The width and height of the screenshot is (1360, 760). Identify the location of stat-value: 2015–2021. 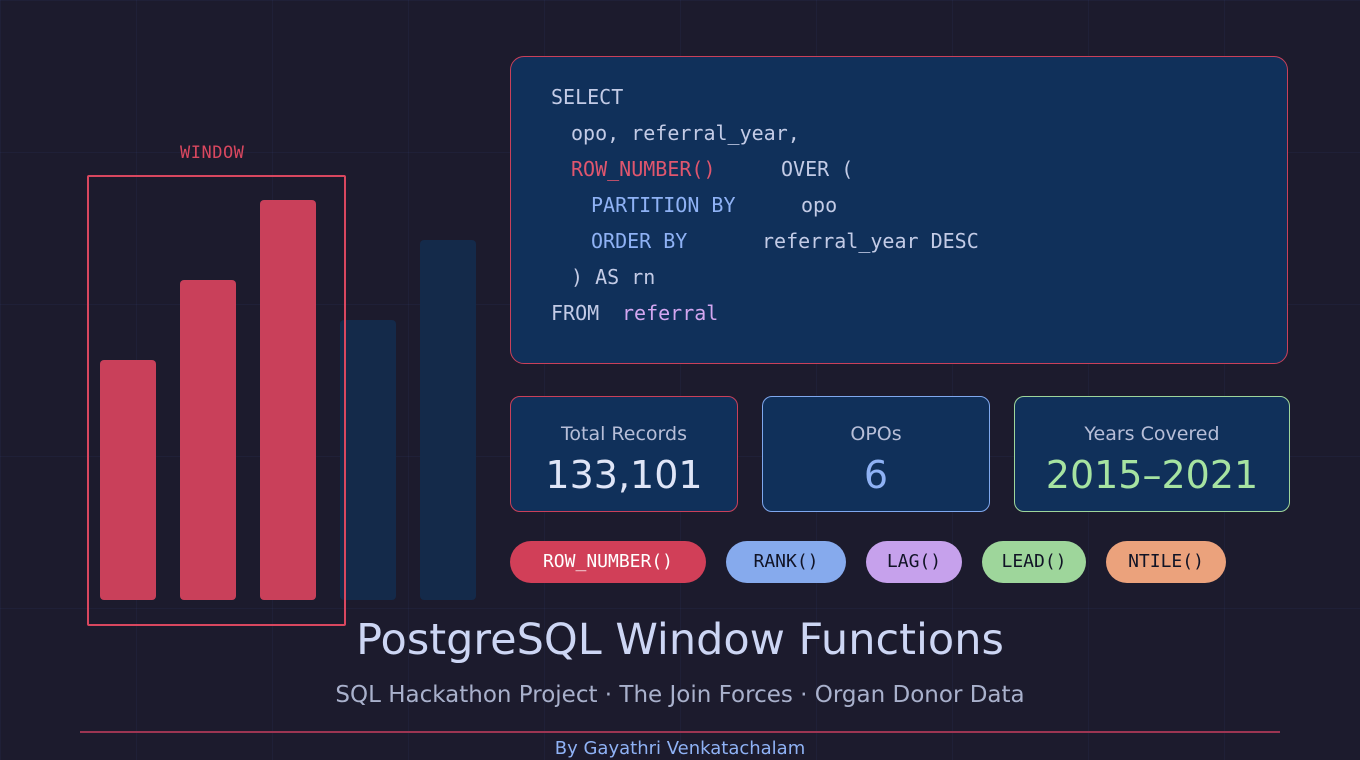
(1152, 475).